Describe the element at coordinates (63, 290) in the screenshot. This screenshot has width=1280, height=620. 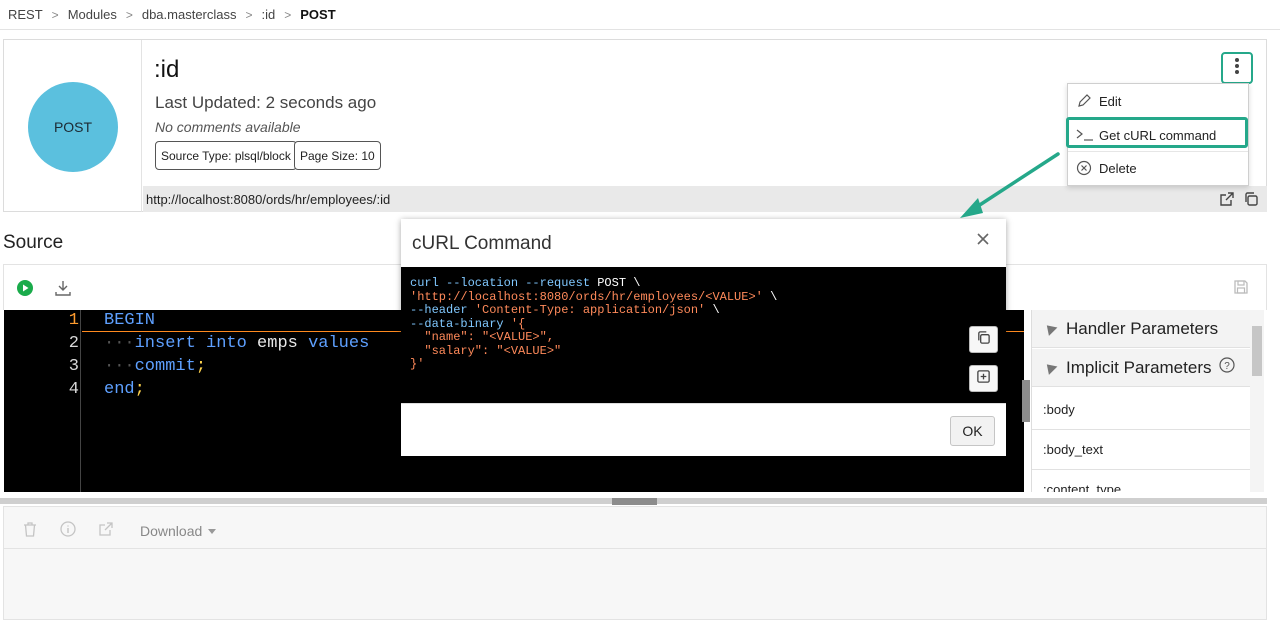
I see `download-icon` at that location.